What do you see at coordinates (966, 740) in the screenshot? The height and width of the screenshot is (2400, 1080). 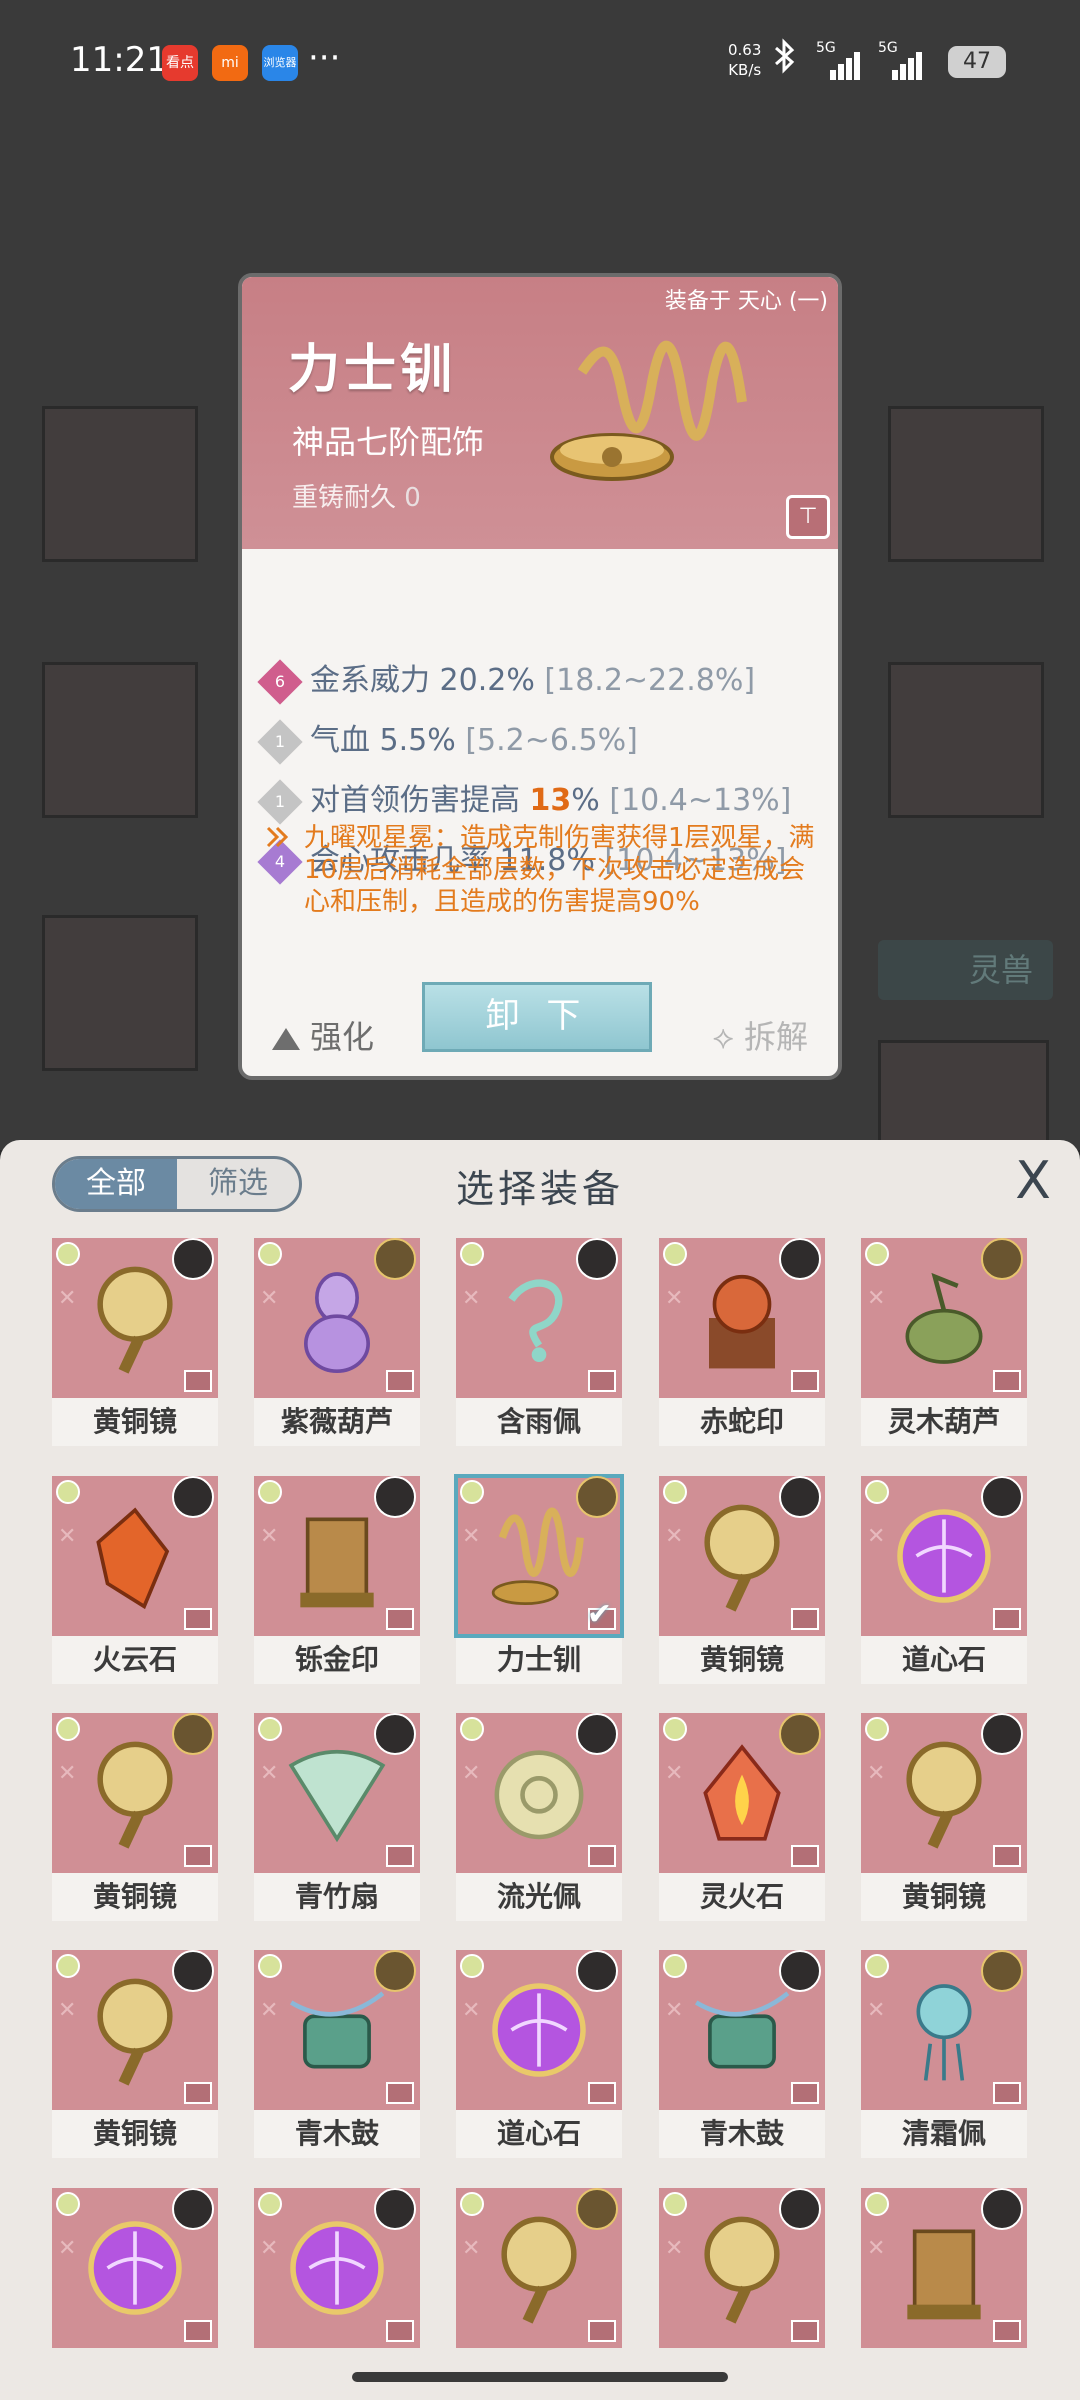 I see `equip-slot-bracelet` at bounding box center [966, 740].